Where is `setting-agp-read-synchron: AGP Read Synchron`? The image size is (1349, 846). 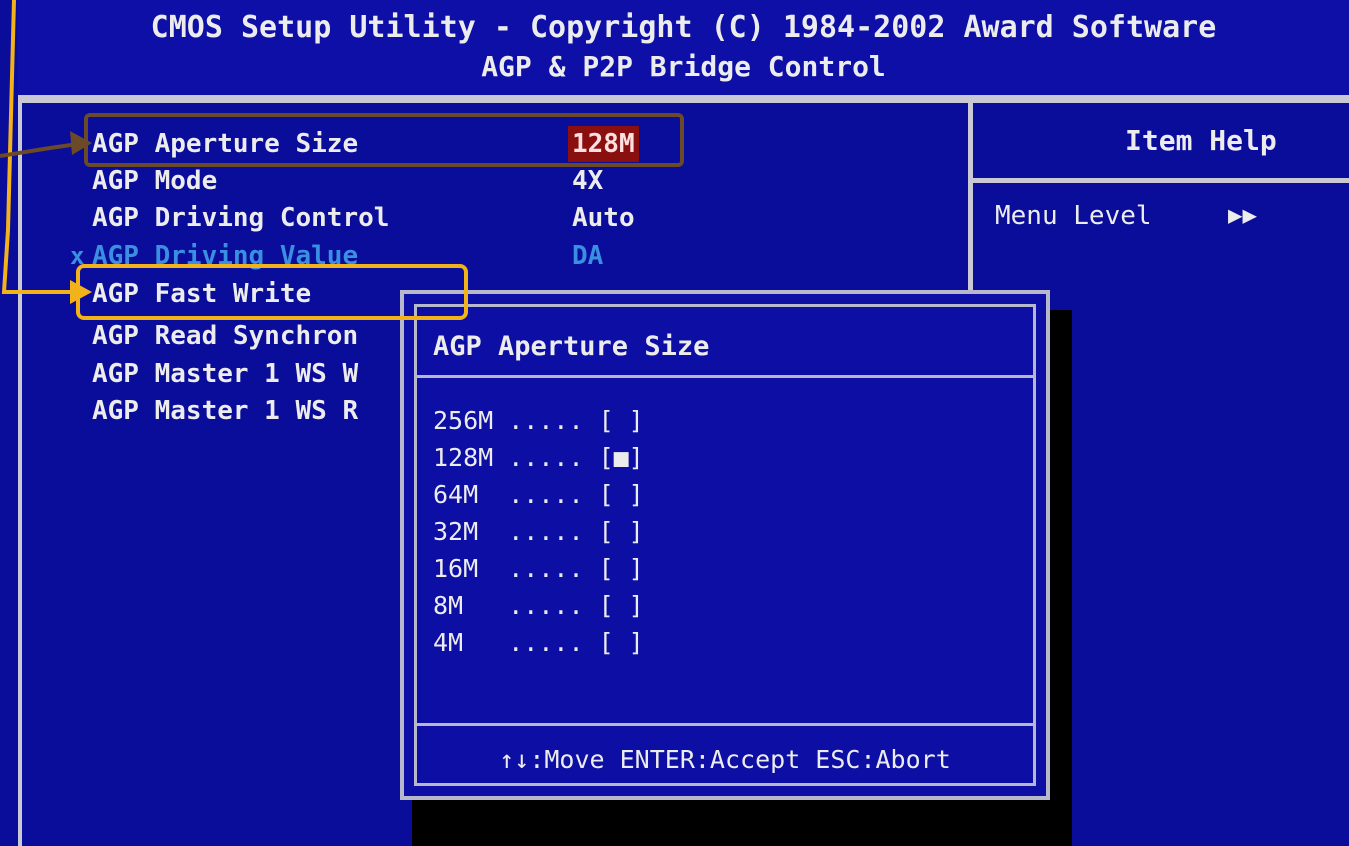
setting-agp-read-synchron: AGP Read Synchron is located at coordinates (225, 336).